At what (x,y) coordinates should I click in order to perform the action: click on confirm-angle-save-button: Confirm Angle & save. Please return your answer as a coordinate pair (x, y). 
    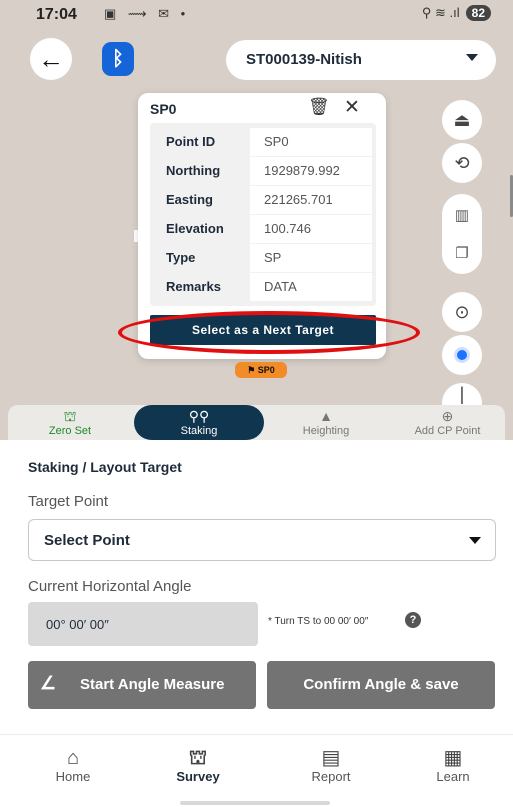
    Looking at the image, I should click on (381, 685).